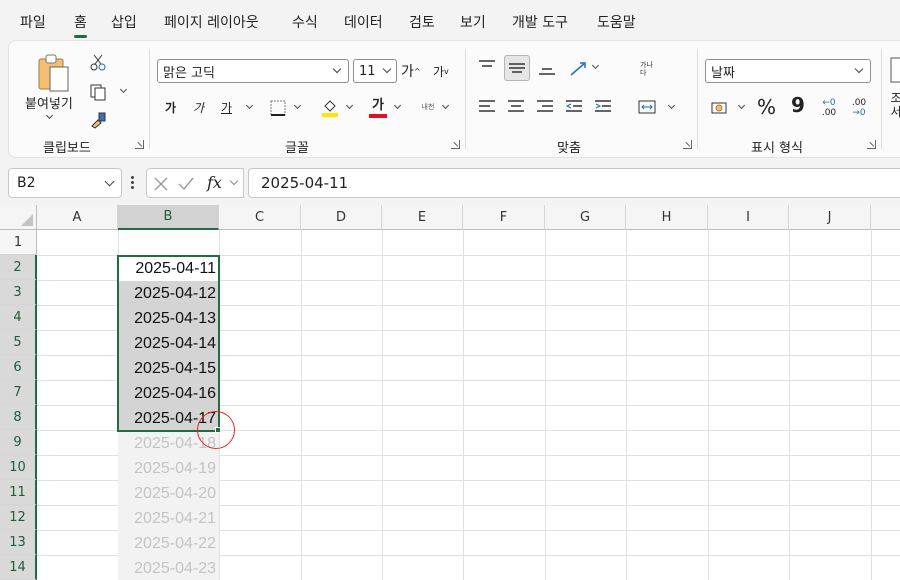 This screenshot has width=900, height=580. Describe the element at coordinates (170, 107) in the screenshot. I see `bold-button: 가` at that location.